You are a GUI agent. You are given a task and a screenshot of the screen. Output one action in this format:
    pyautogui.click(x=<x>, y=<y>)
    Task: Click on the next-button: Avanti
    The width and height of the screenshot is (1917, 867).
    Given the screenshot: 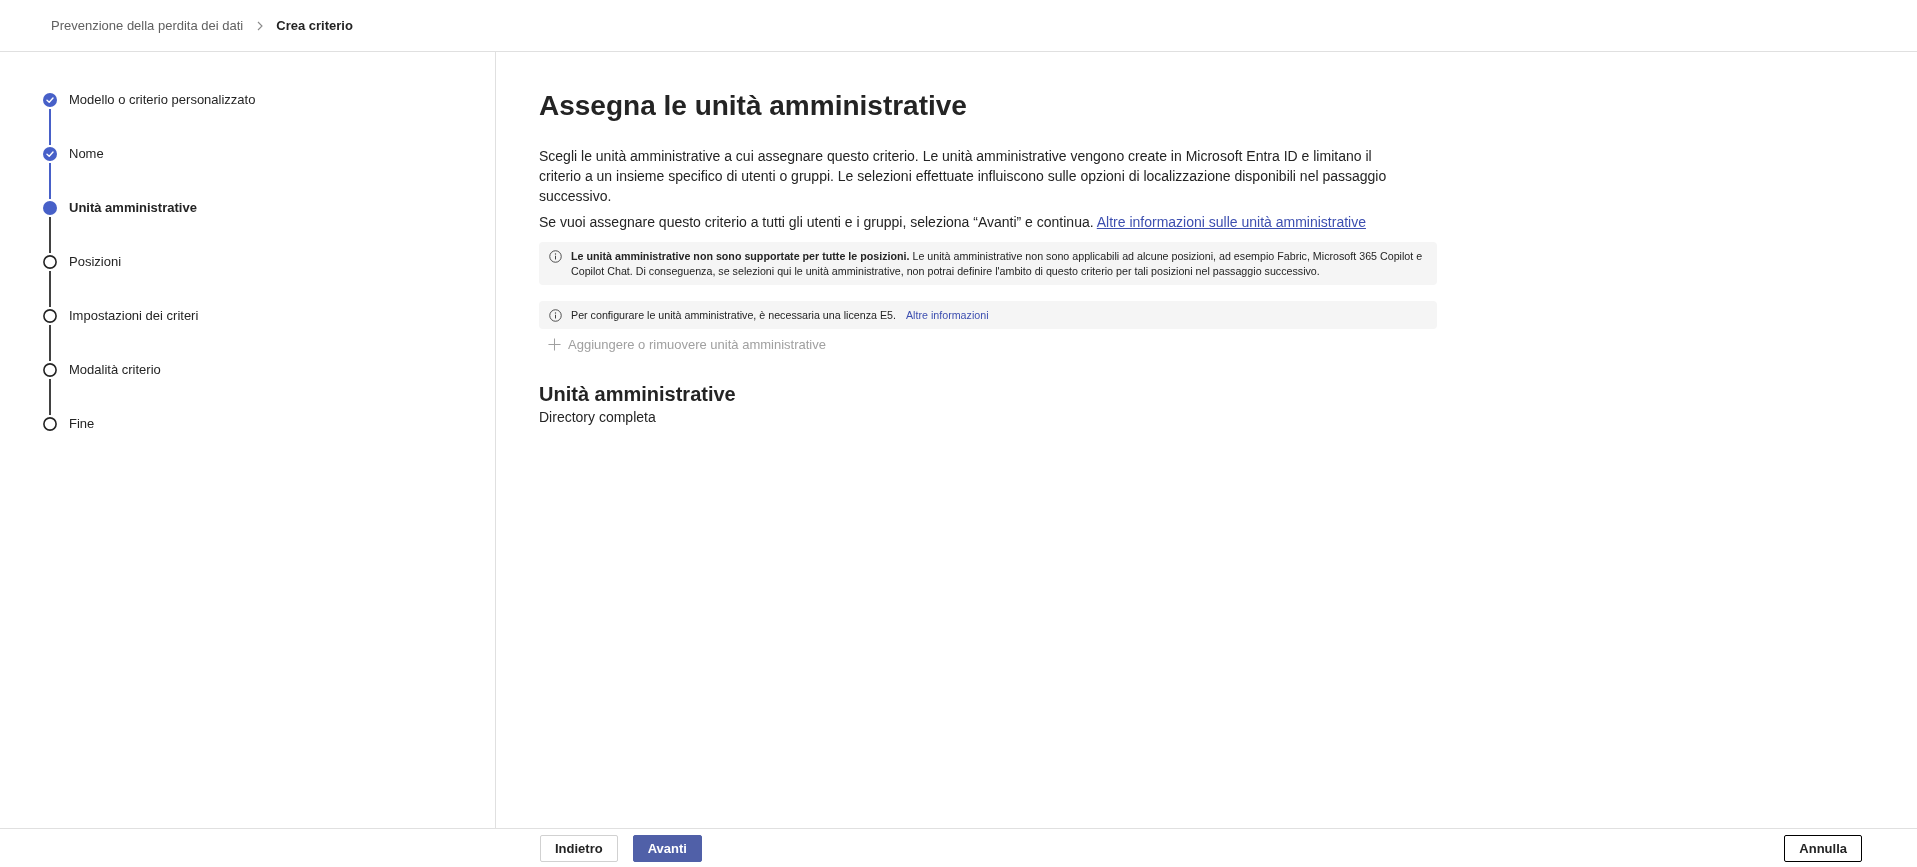 What is the action you would take?
    pyautogui.click(x=667, y=848)
    